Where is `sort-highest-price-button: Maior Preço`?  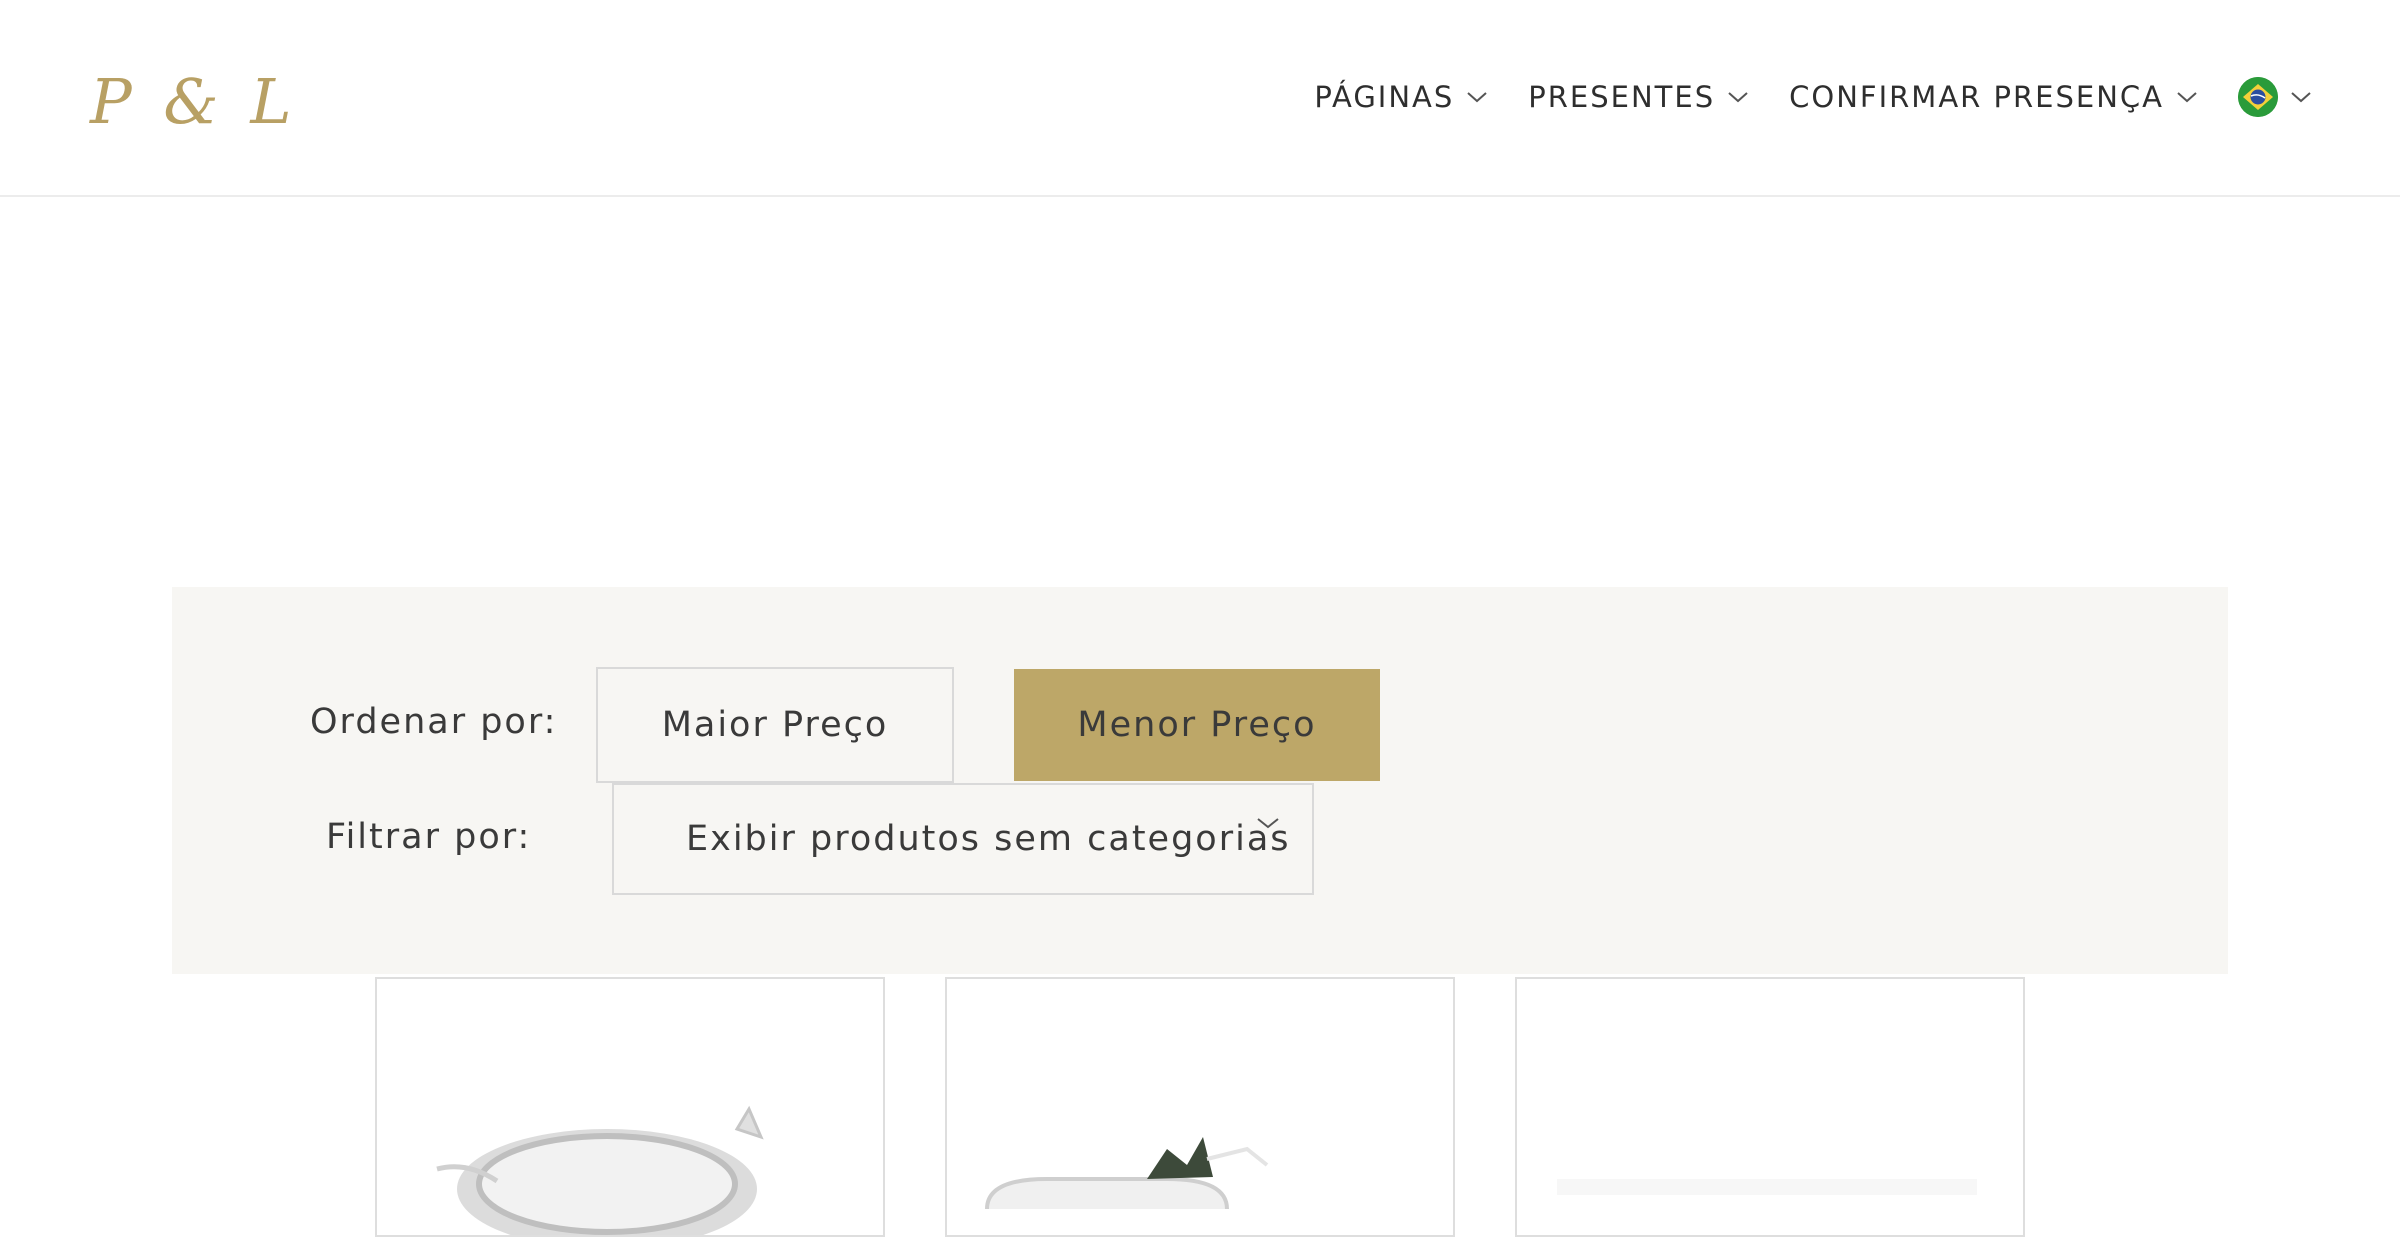
sort-highest-price-button: Maior Preço is located at coordinates (775, 725).